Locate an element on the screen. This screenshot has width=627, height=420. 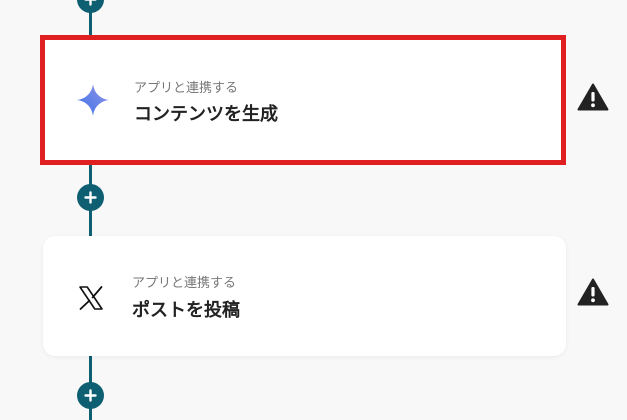
x-logo-icon is located at coordinates (91, 298).